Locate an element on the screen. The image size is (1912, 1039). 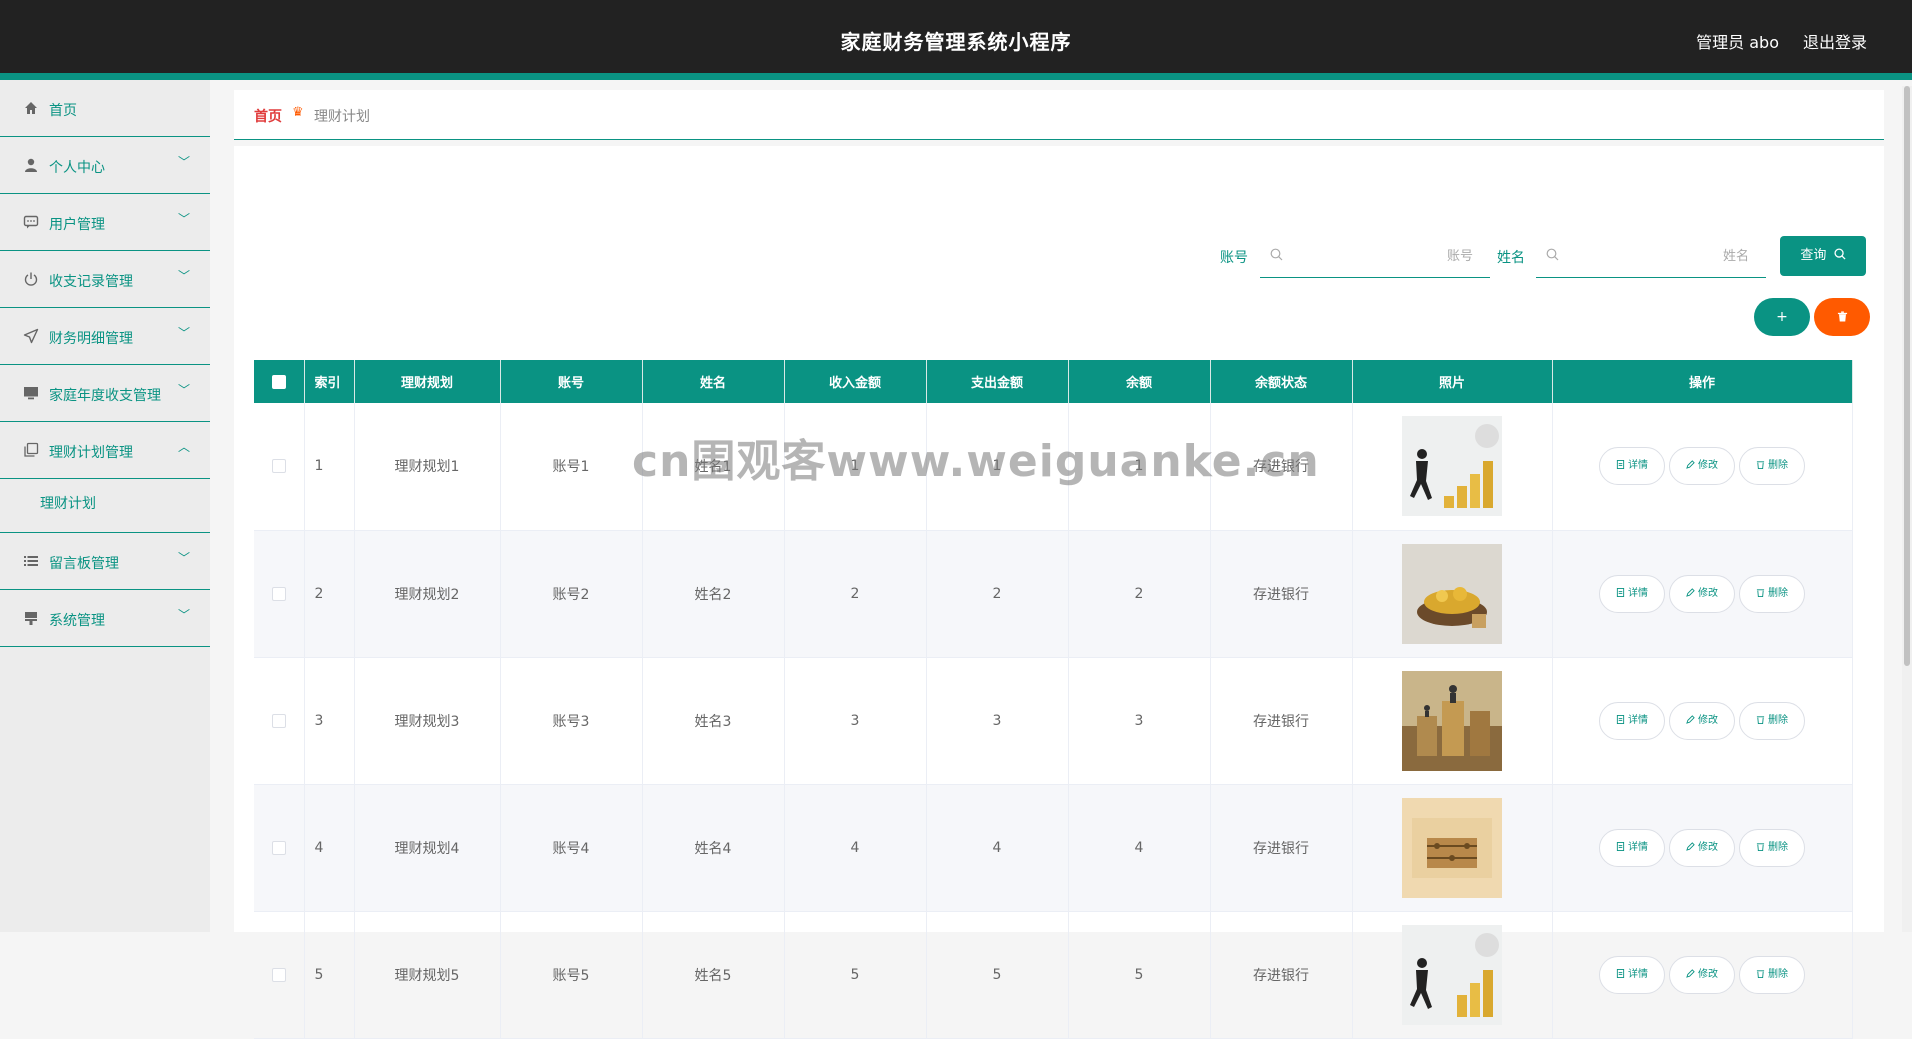
sidebar-item-users: 用户管理 ﹀ is located at coordinates (105, 222).